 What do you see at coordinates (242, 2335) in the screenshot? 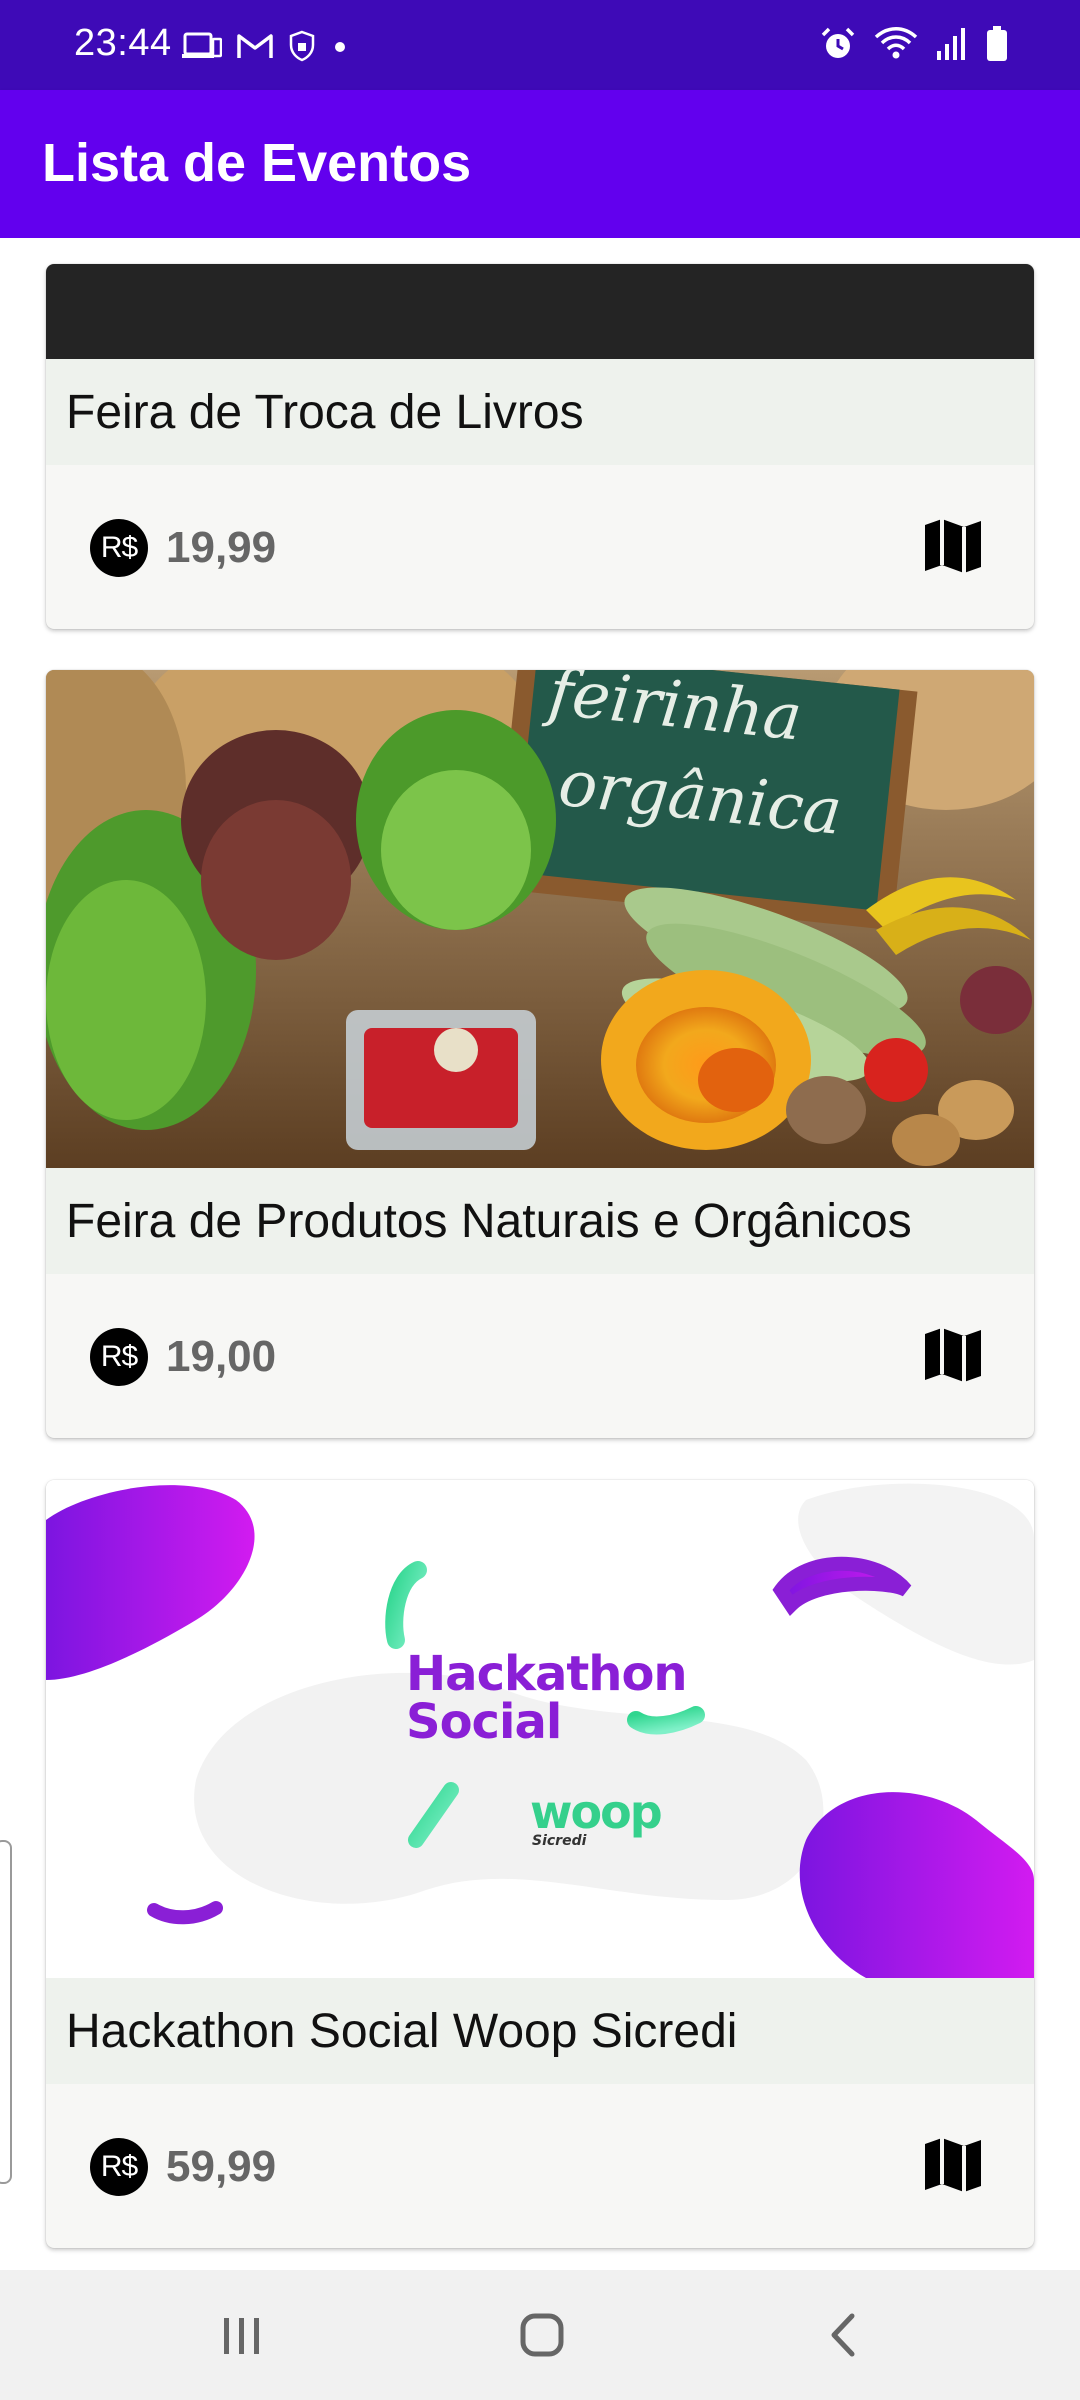
I see `recents-icon` at bounding box center [242, 2335].